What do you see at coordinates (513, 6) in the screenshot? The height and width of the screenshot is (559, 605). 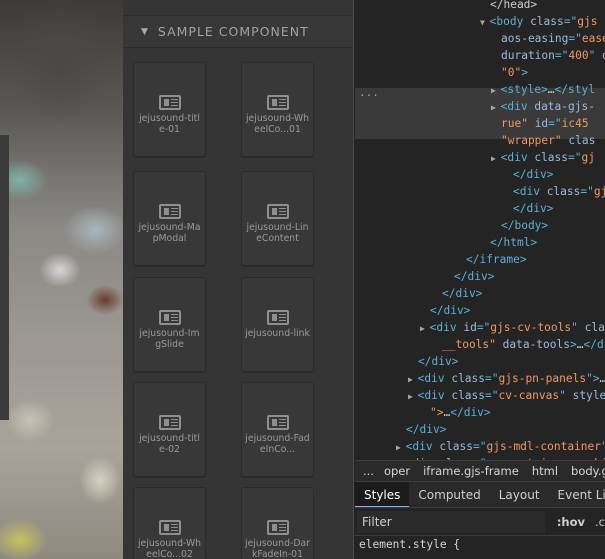 I see `dom-tree-line: </head>` at bounding box center [513, 6].